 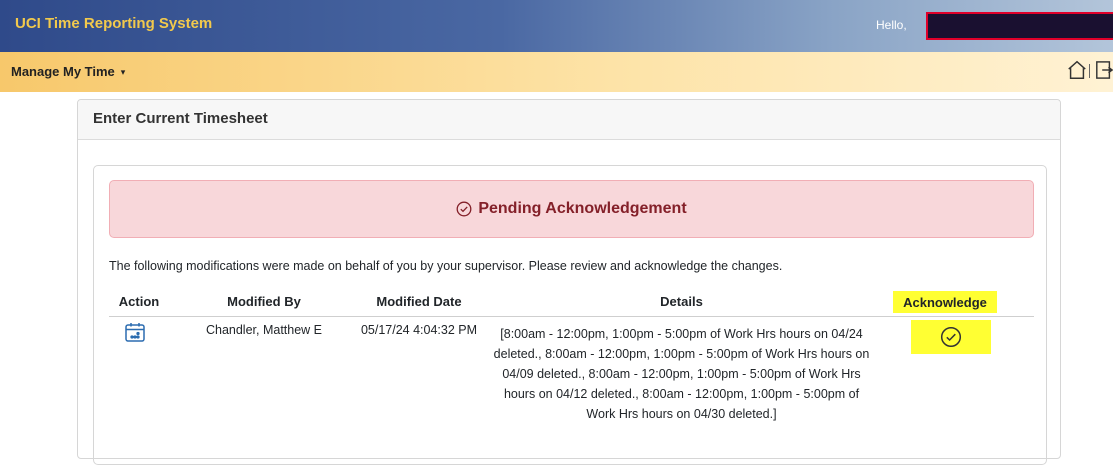 What do you see at coordinates (135, 332) in the screenshot?
I see `calendar-icon` at bounding box center [135, 332].